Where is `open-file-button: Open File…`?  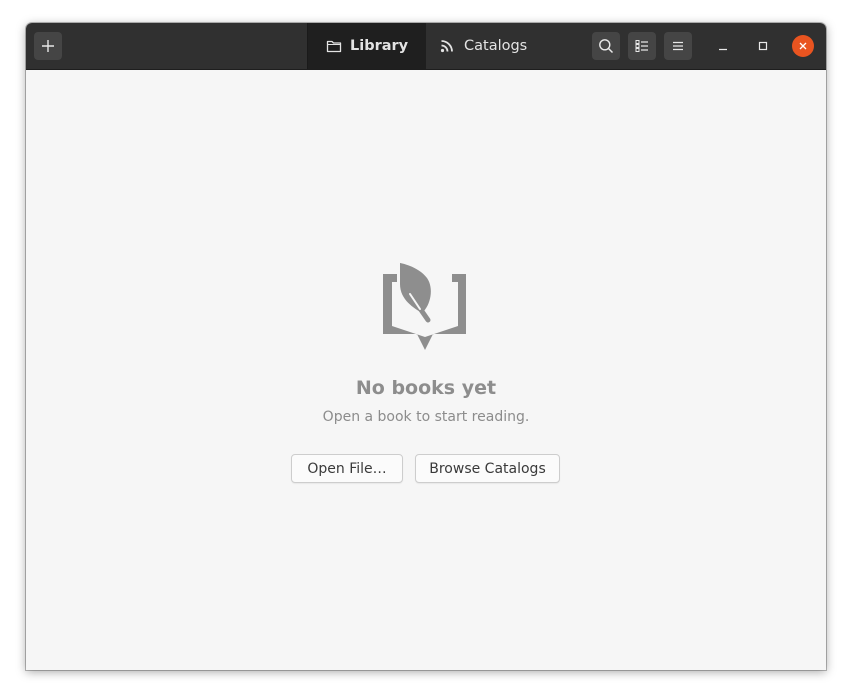
open-file-button: Open File… is located at coordinates (347, 468).